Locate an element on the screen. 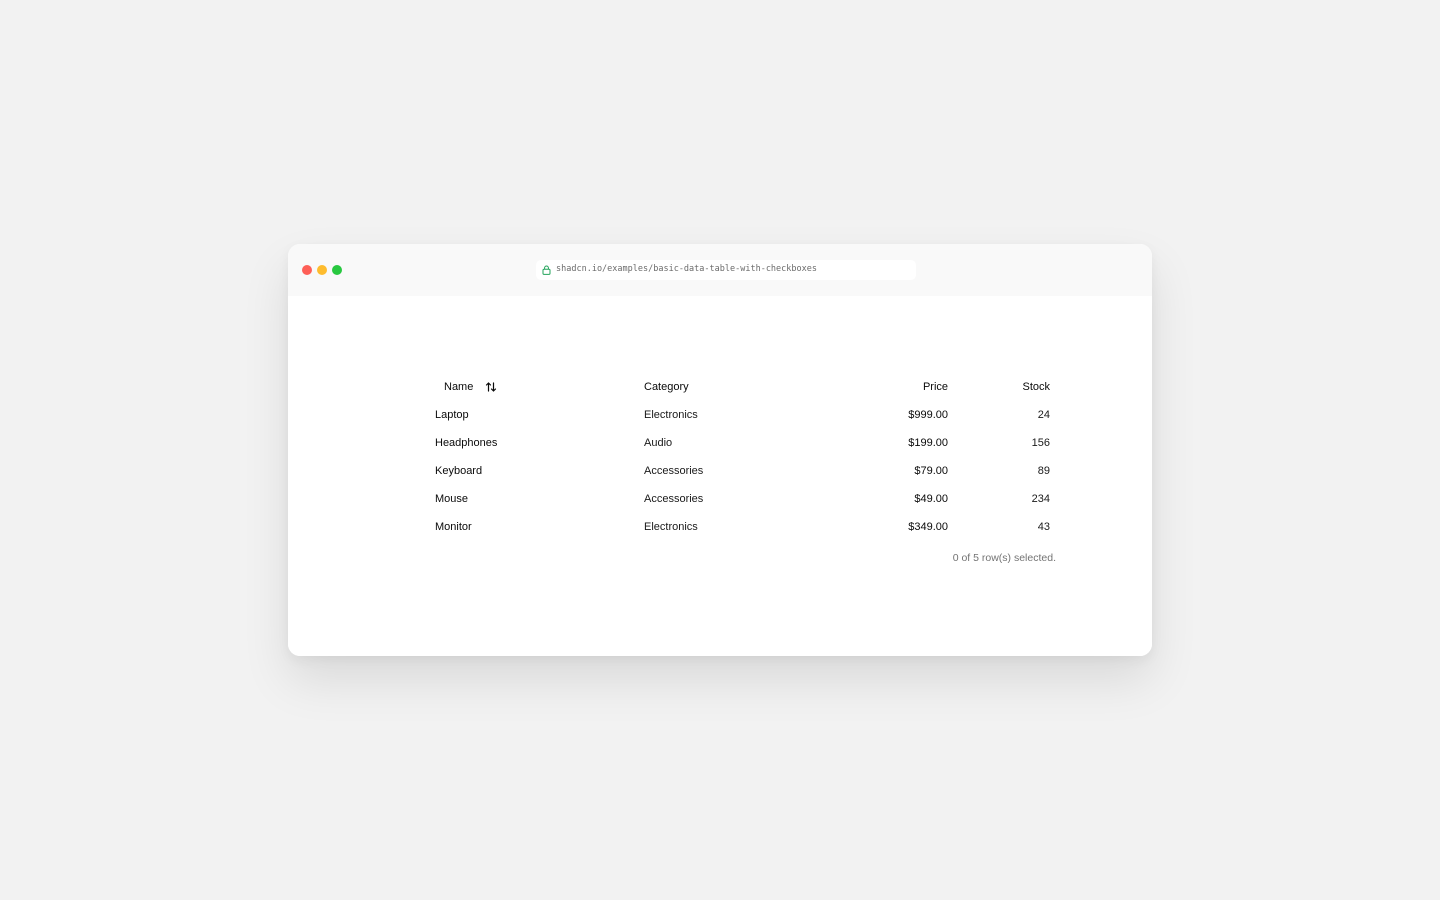  cell-stock: 156 is located at coordinates (1040, 443).